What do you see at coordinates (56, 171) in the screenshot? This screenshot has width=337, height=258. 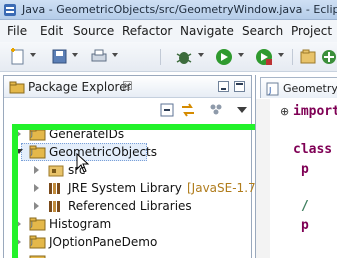 I see `source-folder-icon` at bounding box center [56, 171].